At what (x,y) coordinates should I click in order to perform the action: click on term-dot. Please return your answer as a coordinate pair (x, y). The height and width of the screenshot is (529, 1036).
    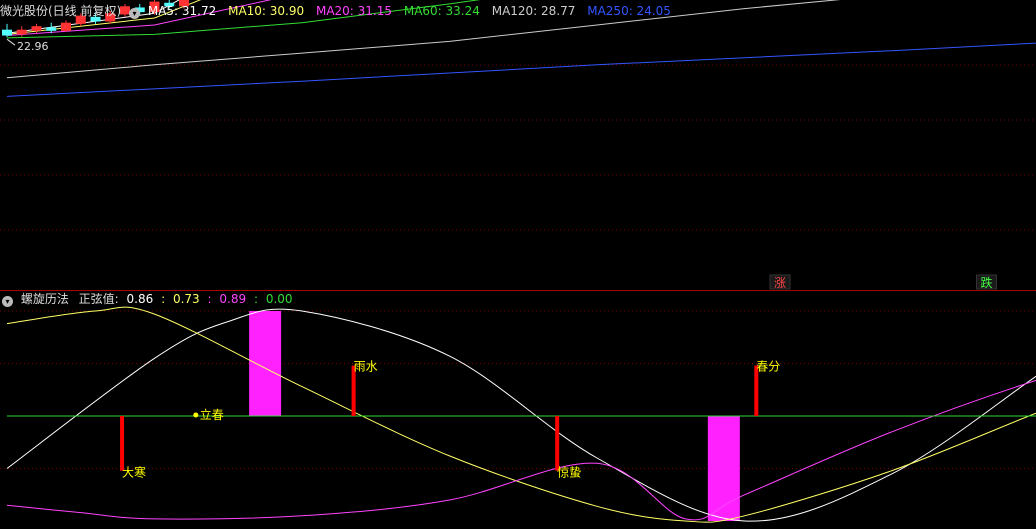
    Looking at the image, I should click on (196, 415).